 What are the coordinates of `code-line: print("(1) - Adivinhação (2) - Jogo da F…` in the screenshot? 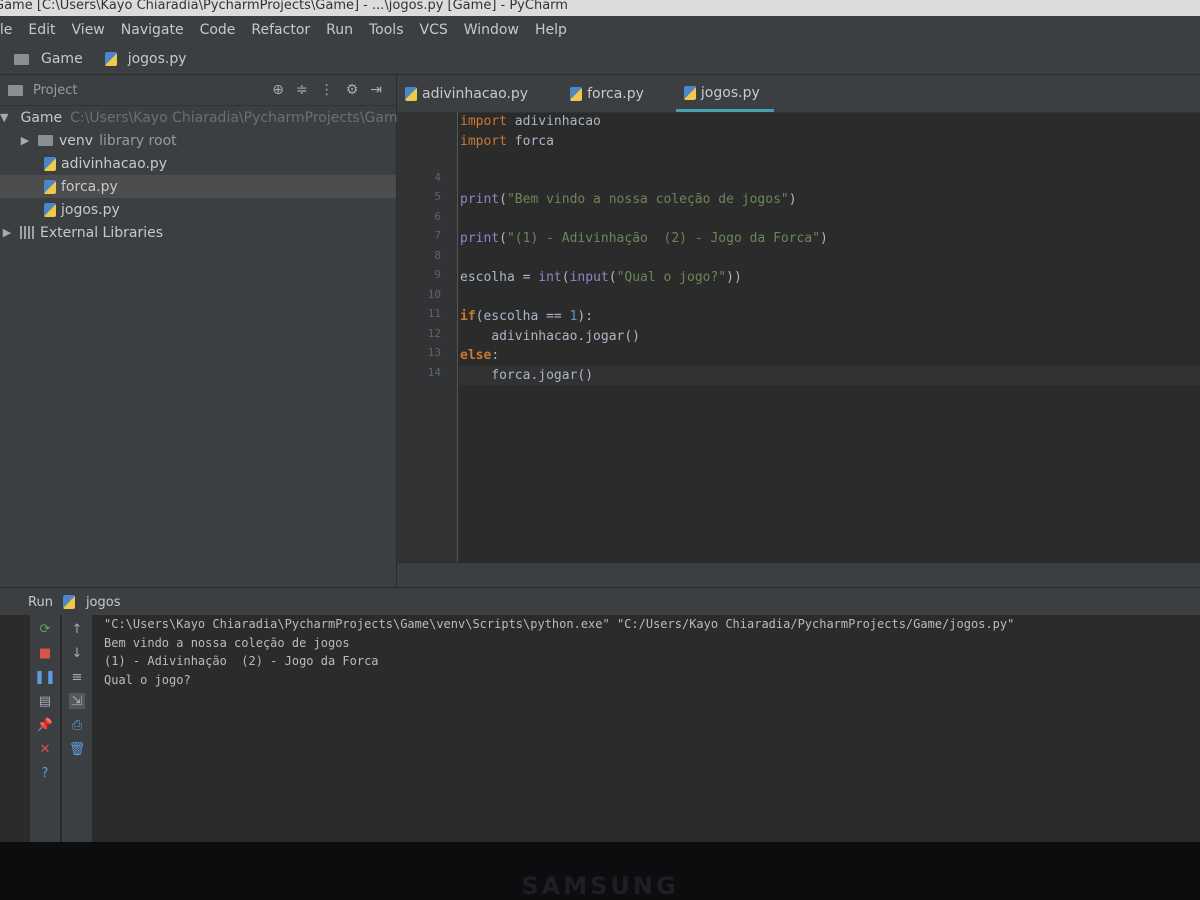 It's located at (829, 239).